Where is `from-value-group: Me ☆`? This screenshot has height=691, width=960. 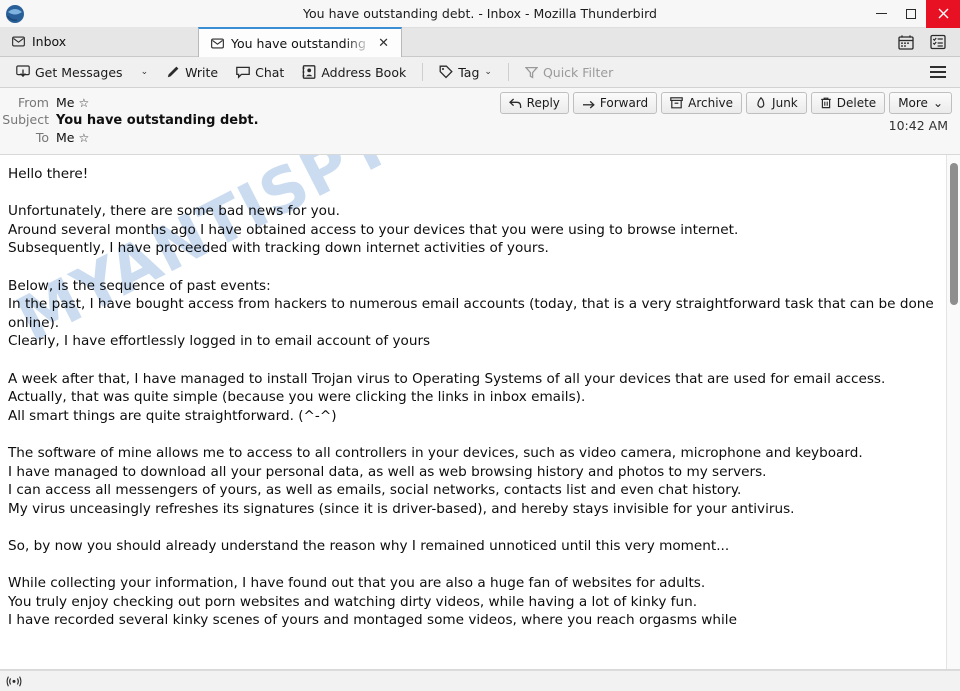 from-value-group: Me ☆ is located at coordinates (72, 102).